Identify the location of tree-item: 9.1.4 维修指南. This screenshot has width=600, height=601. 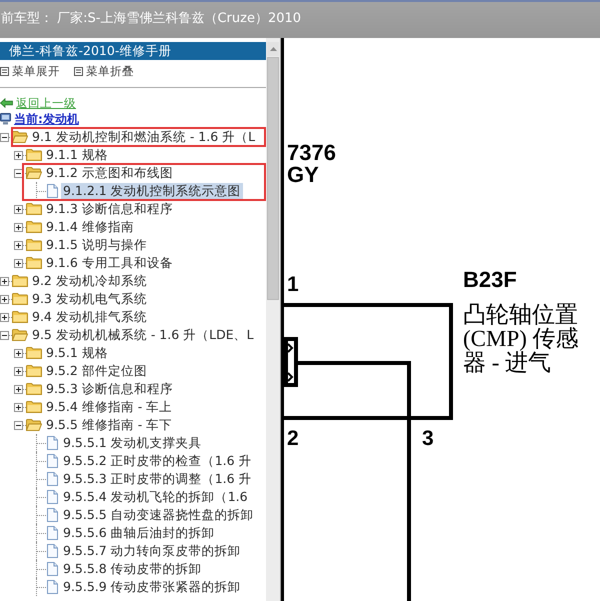
(90, 227).